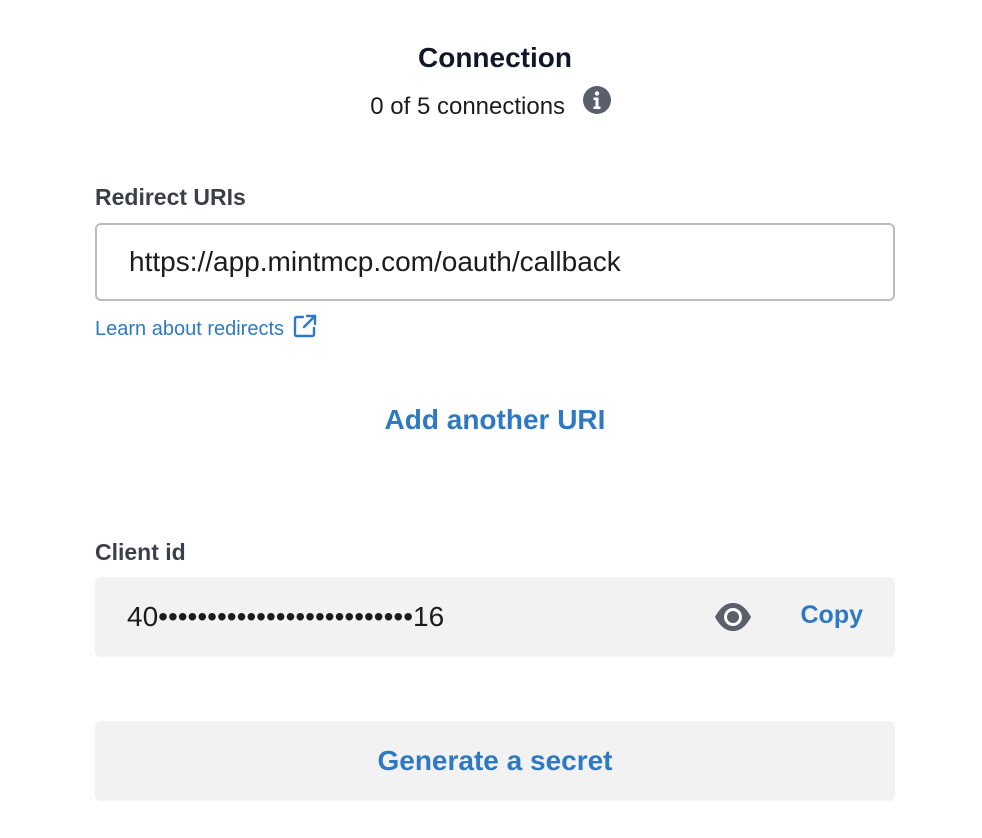  I want to click on reveal-client-id-button, so click(733, 617).